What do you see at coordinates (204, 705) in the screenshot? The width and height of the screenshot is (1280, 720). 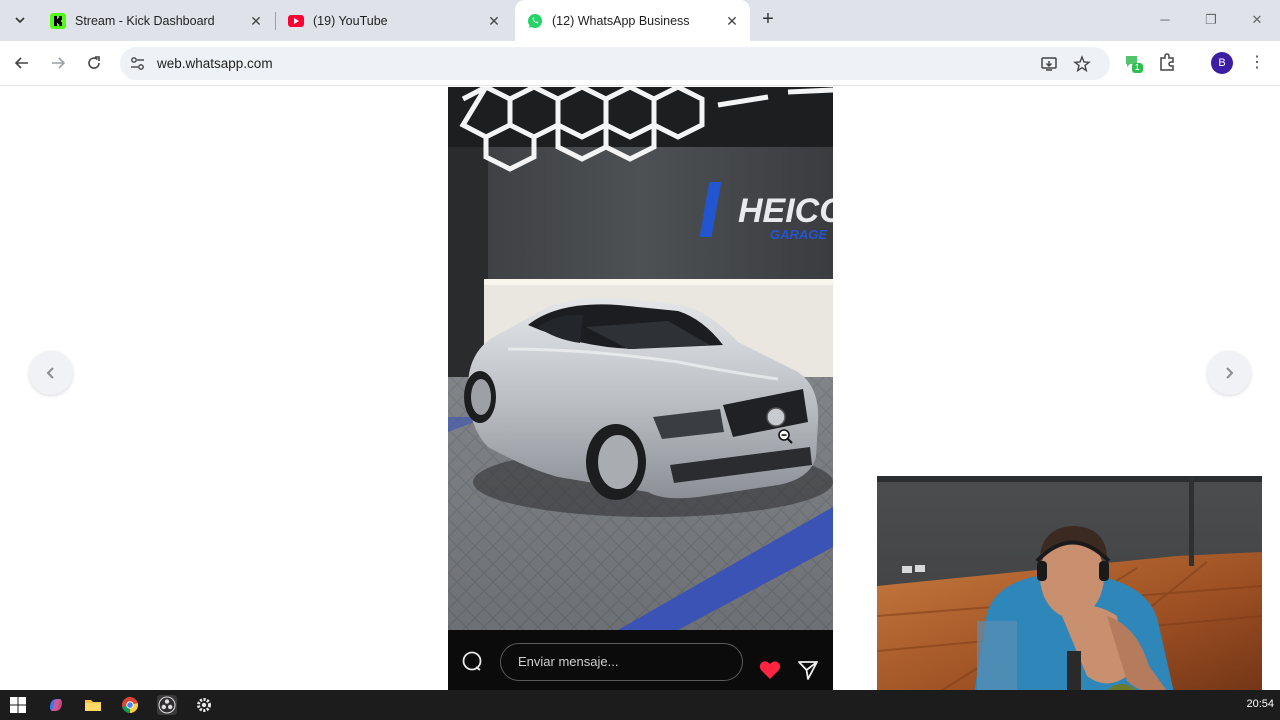 I see `settings-icon` at bounding box center [204, 705].